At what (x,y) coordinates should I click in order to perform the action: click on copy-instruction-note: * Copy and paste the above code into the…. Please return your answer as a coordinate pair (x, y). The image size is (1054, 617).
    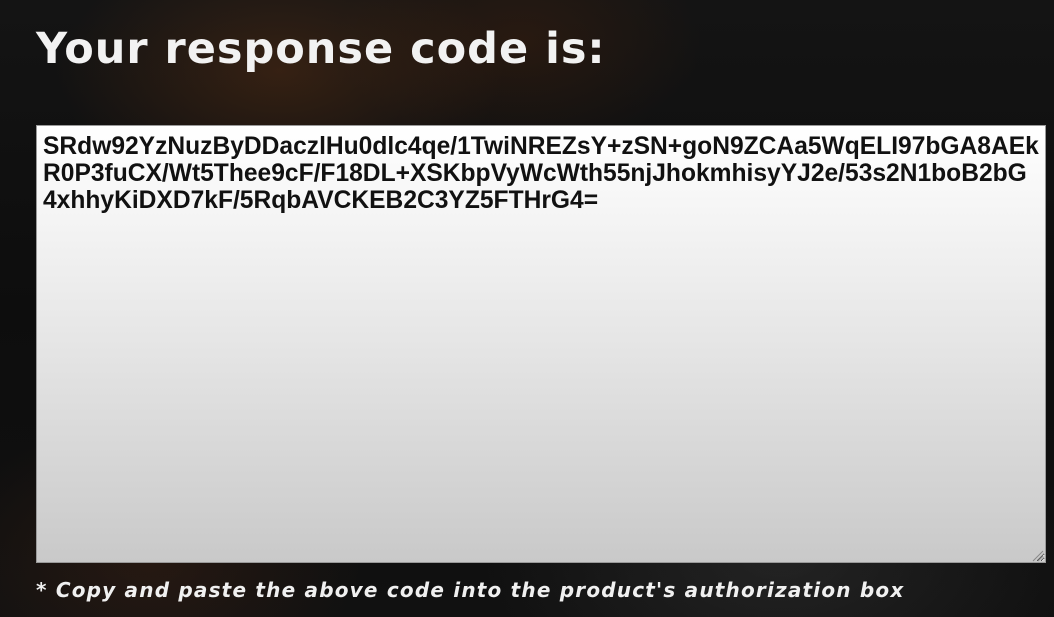
    Looking at the image, I should click on (470, 590).